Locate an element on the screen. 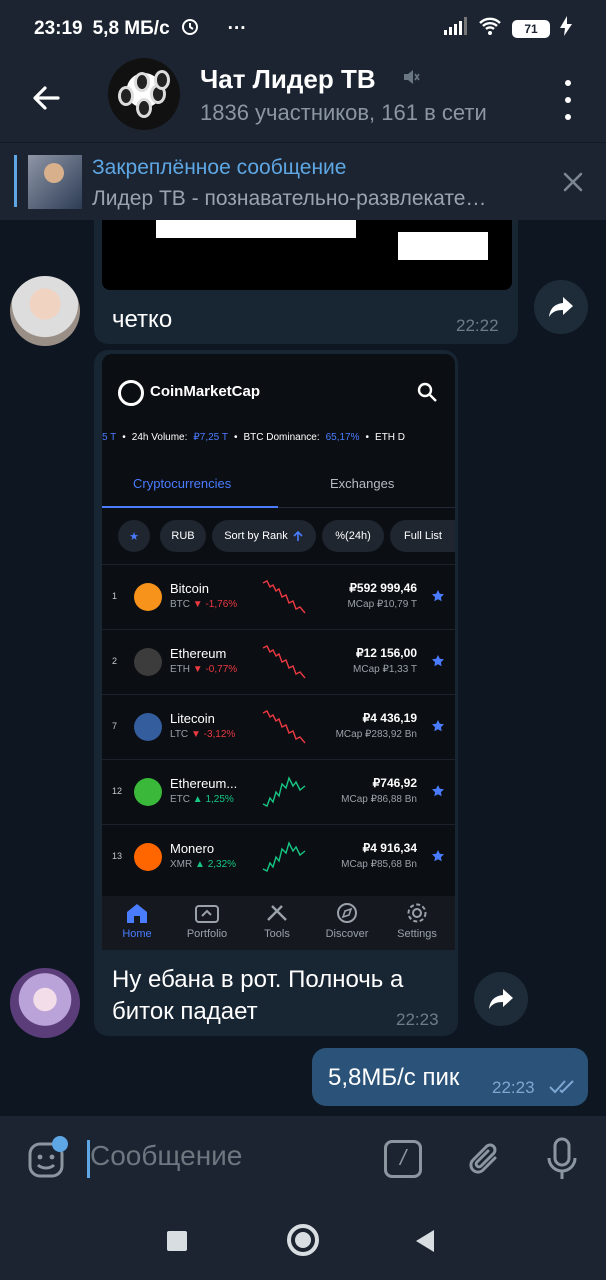 The height and width of the screenshot is (1280, 606). coin-symbol-change: BTC ▼ -1,76% is located at coordinates (203, 604).